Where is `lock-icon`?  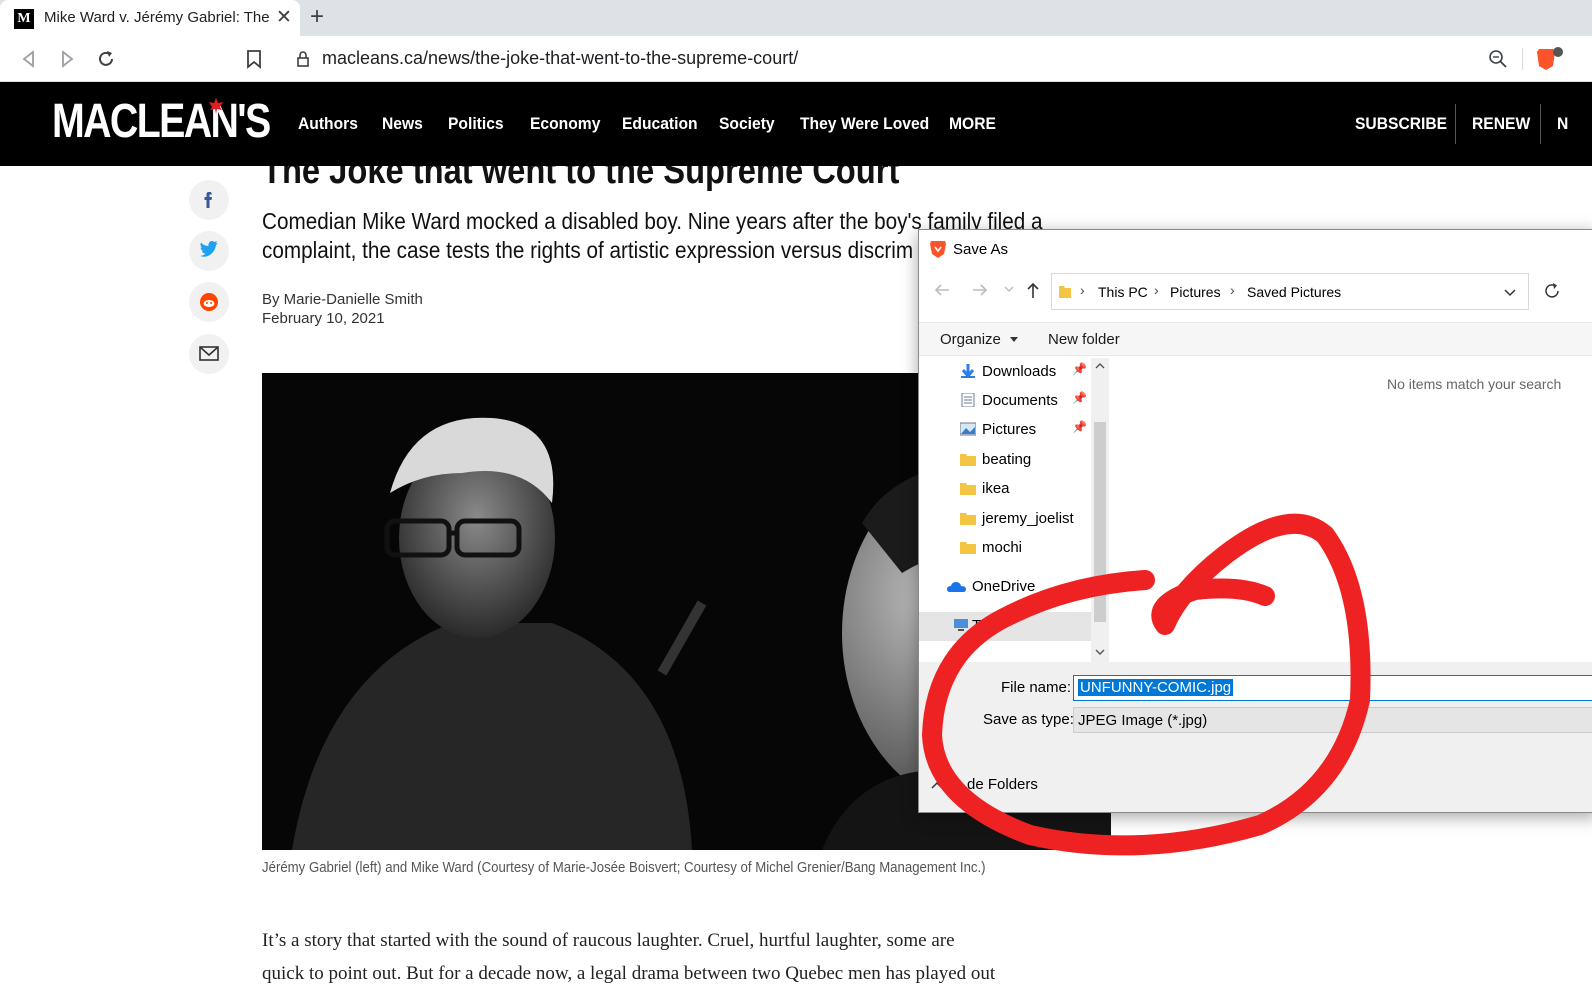
lock-icon is located at coordinates (303, 59).